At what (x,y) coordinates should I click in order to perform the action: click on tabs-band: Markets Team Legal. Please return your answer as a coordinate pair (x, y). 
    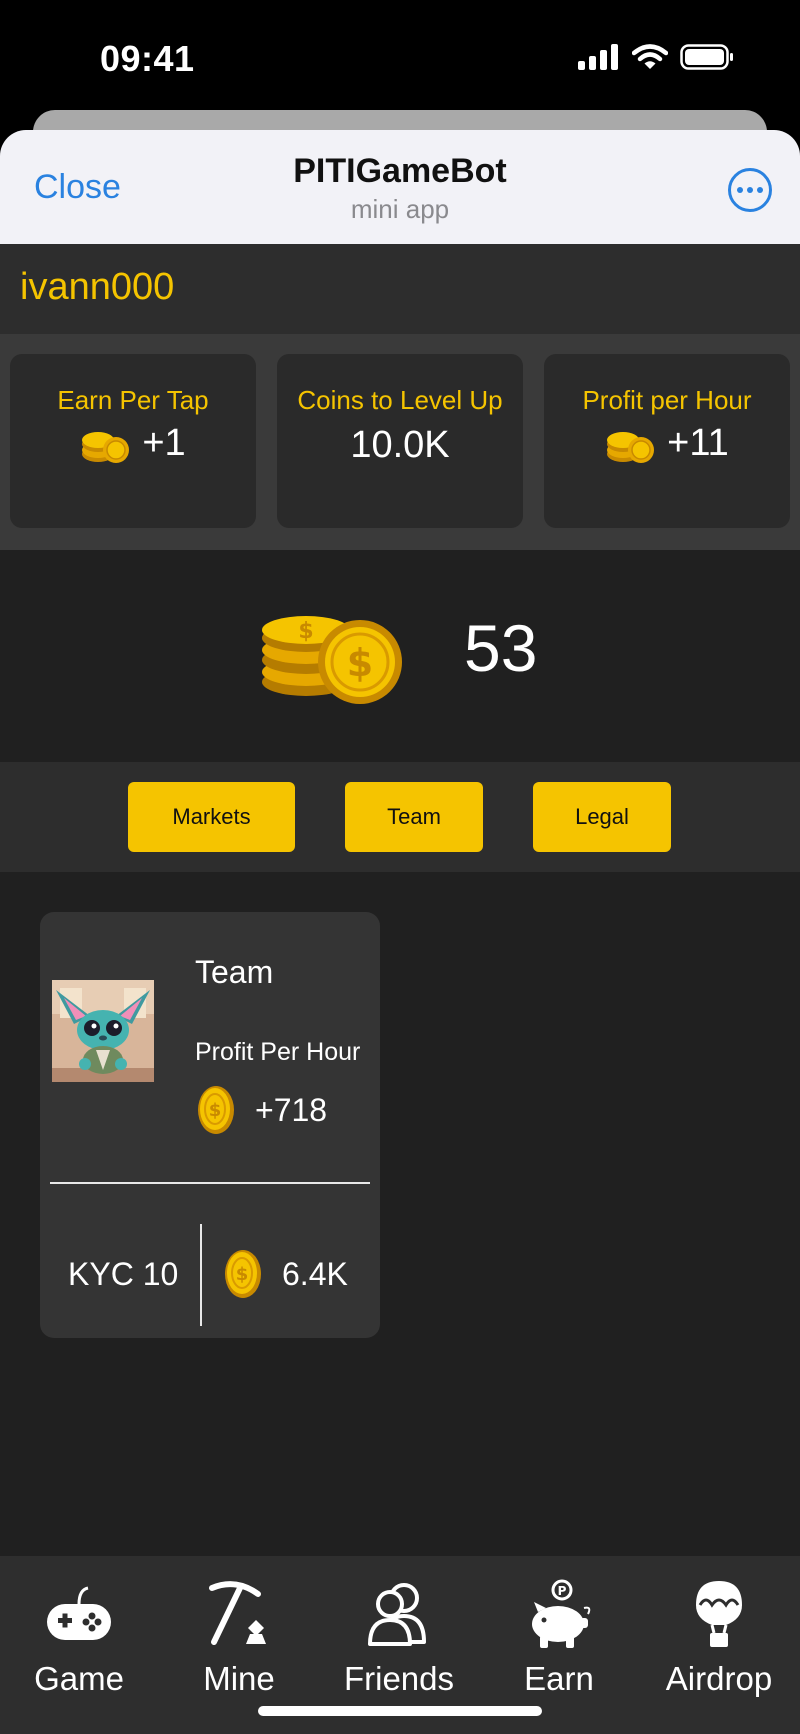
    Looking at the image, I should click on (400, 817).